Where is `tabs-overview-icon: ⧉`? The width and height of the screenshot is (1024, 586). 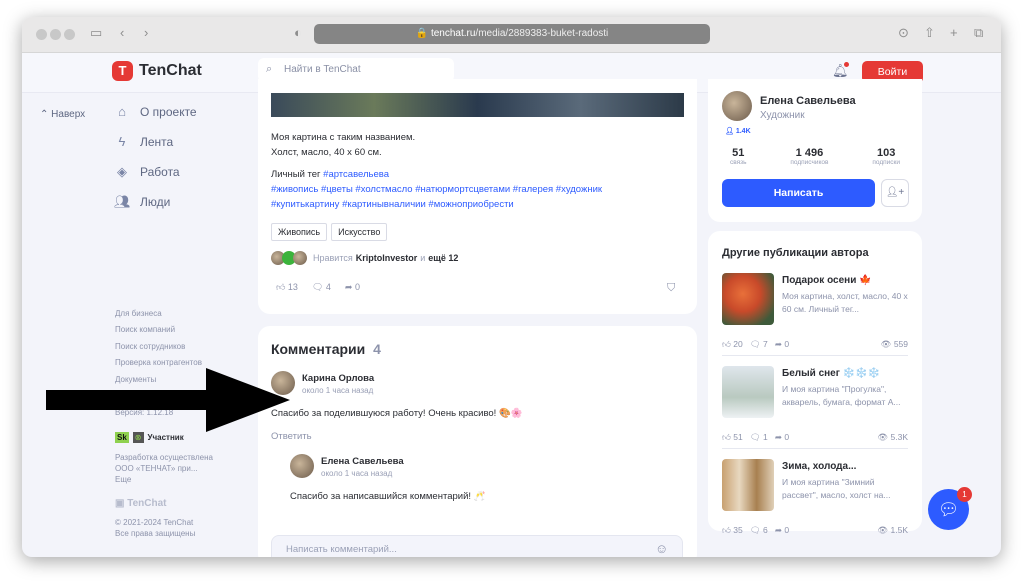 tabs-overview-icon: ⧉ is located at coordinates (978, 33).